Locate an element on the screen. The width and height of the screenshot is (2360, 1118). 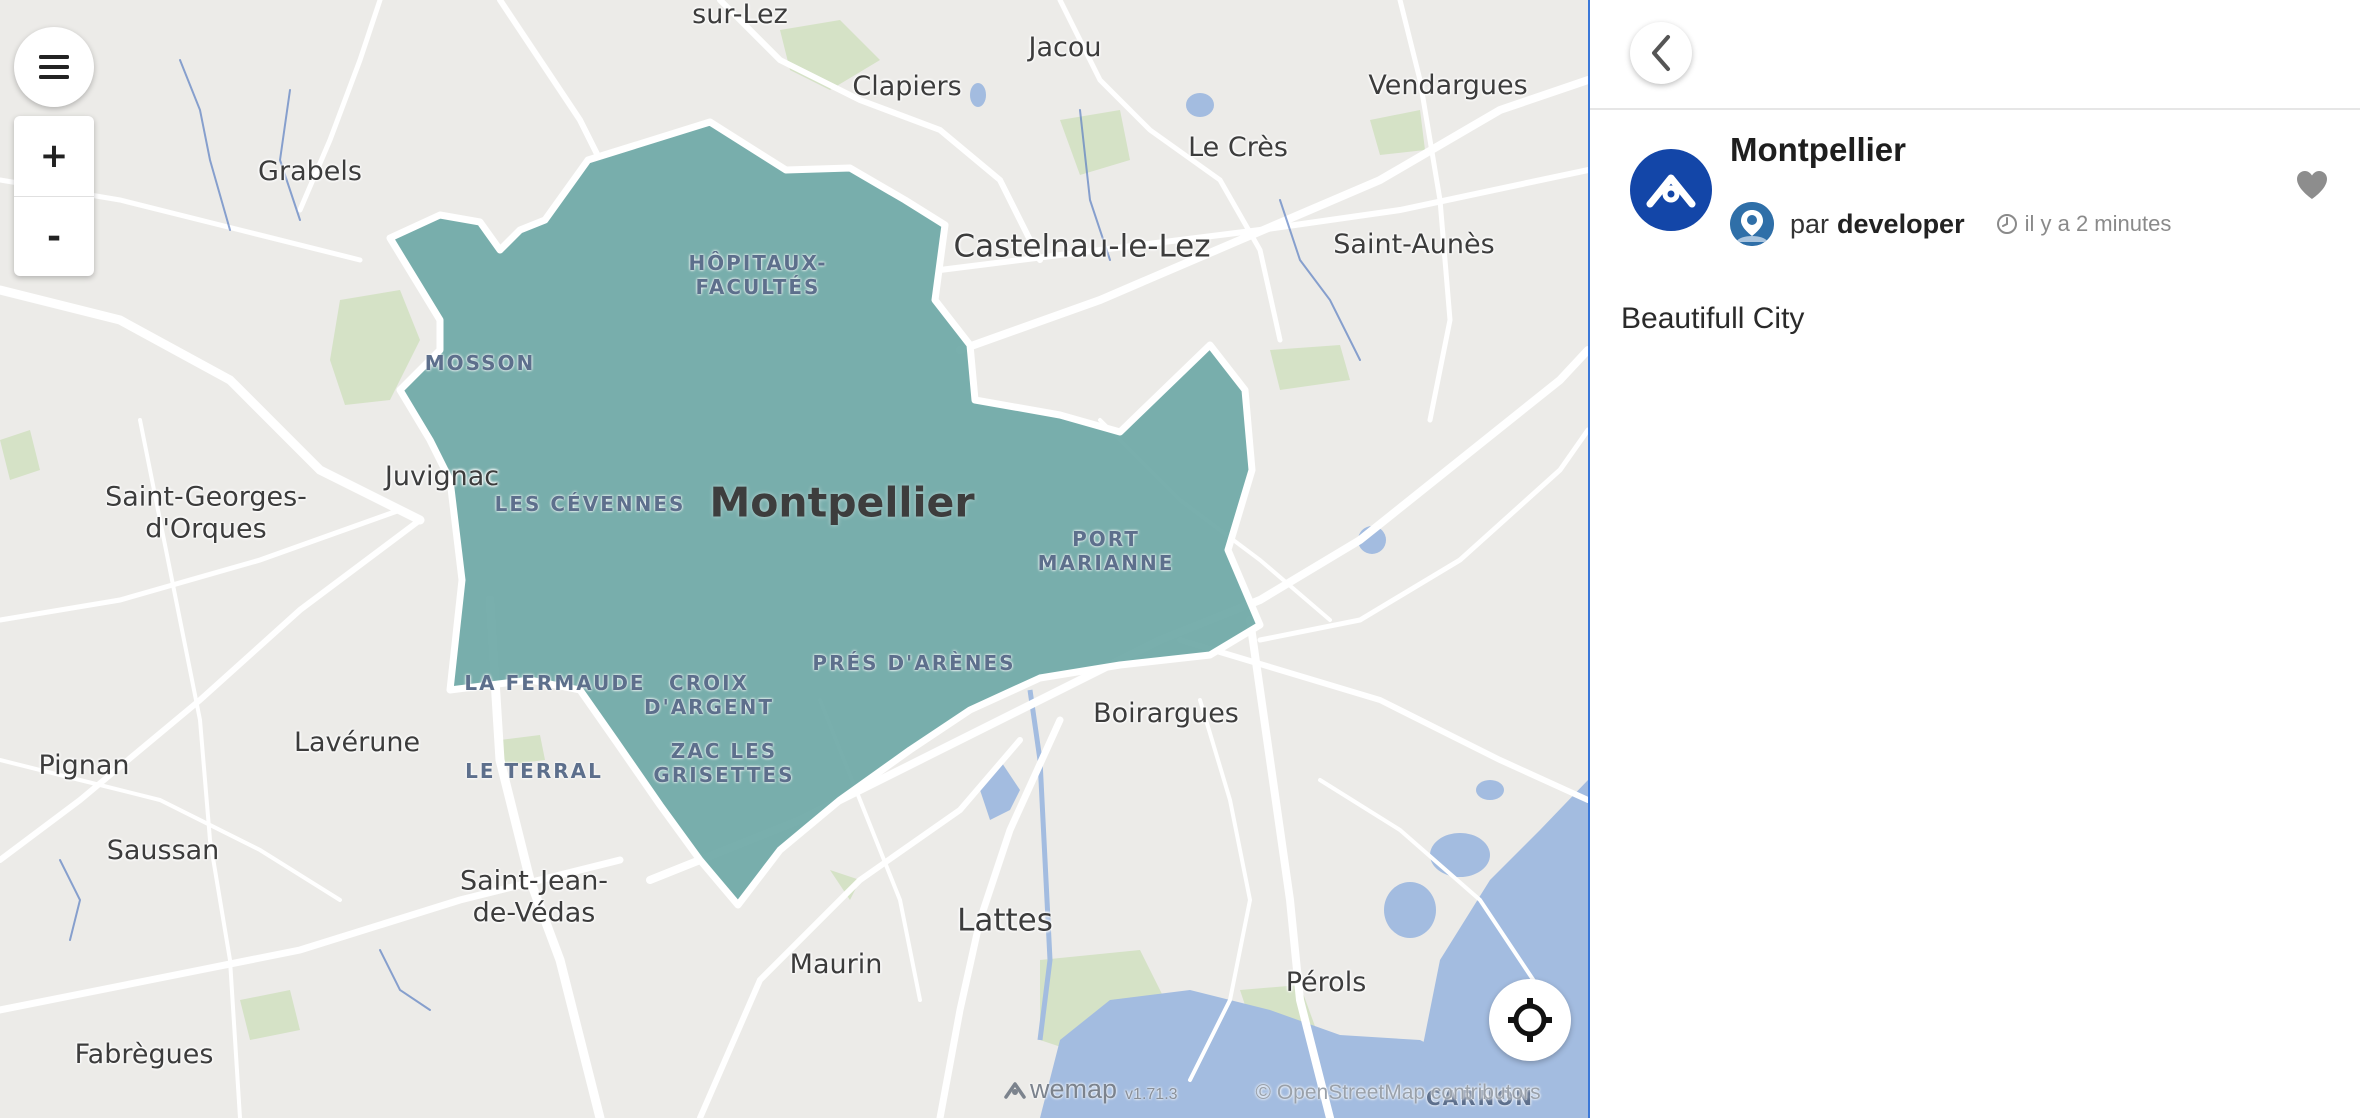
neighborhood-label: LES CÉVENNES is located at coordinates (590, 504).